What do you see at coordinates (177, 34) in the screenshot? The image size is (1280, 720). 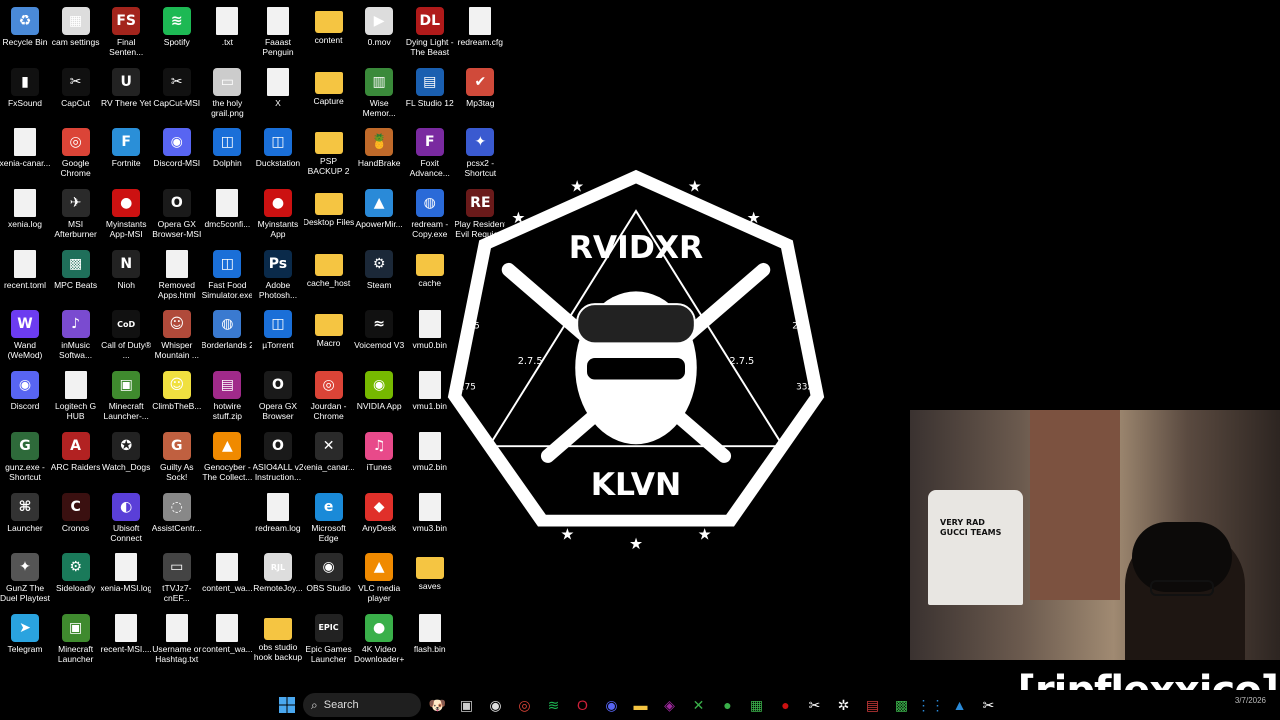 I see `desktop-icon: ≋ Spotify` at bounding box center [177, 34].